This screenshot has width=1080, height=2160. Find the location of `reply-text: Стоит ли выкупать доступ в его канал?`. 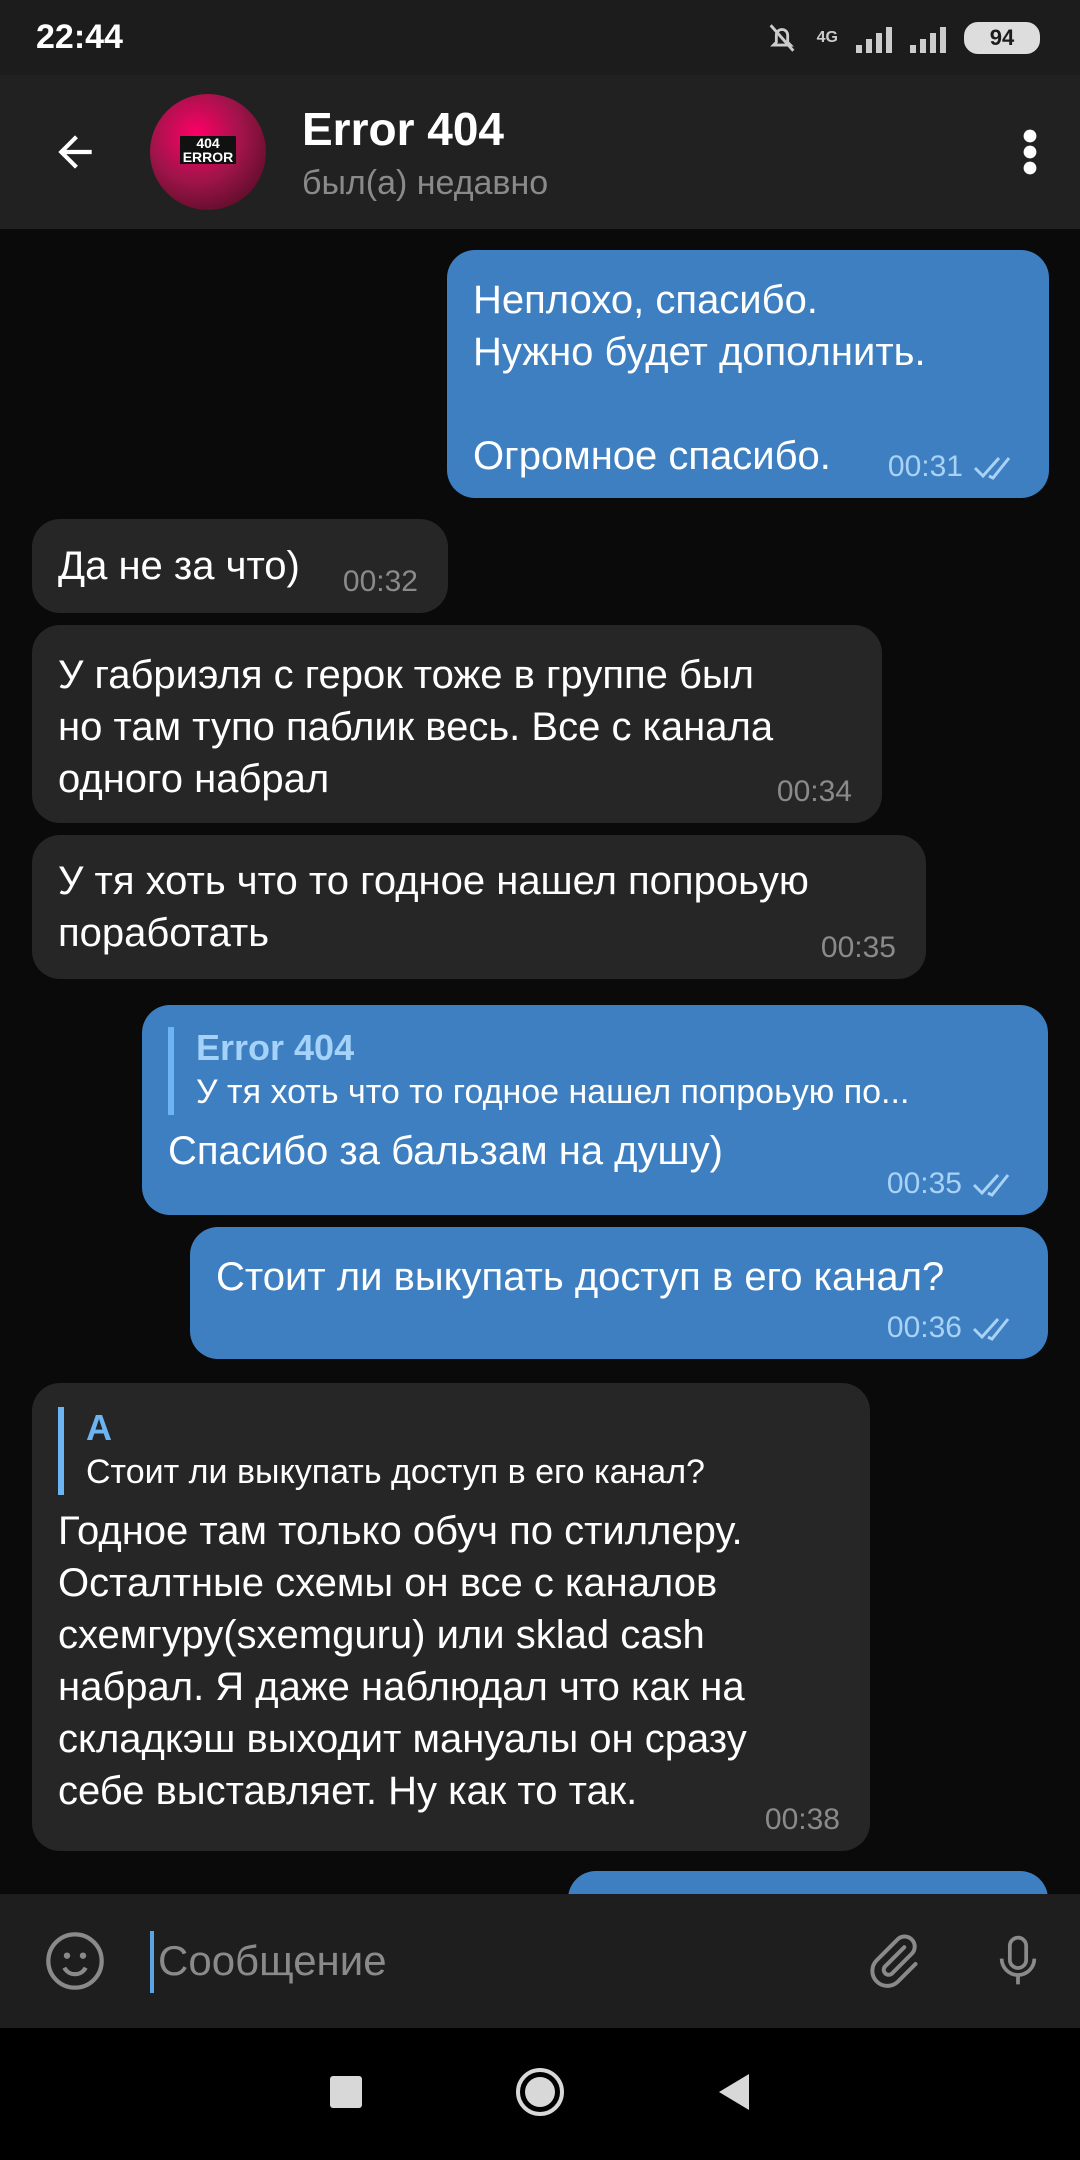

reply-text: Стоит ли выкупать доступ в его канал? is located at coordinates (395, 1472).